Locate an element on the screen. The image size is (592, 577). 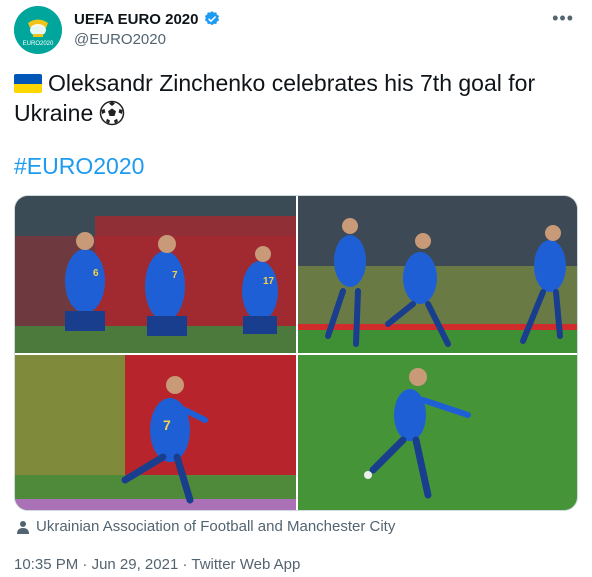
svg-text: 6 is located at coordinates (96, 273).